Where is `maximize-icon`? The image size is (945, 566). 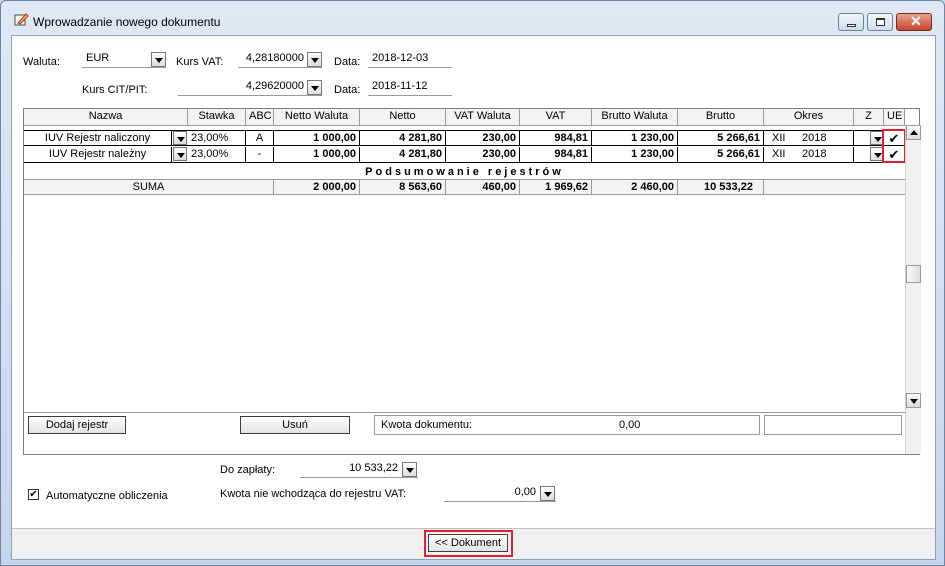
maximize-icon is located at coordinates (880, 22).